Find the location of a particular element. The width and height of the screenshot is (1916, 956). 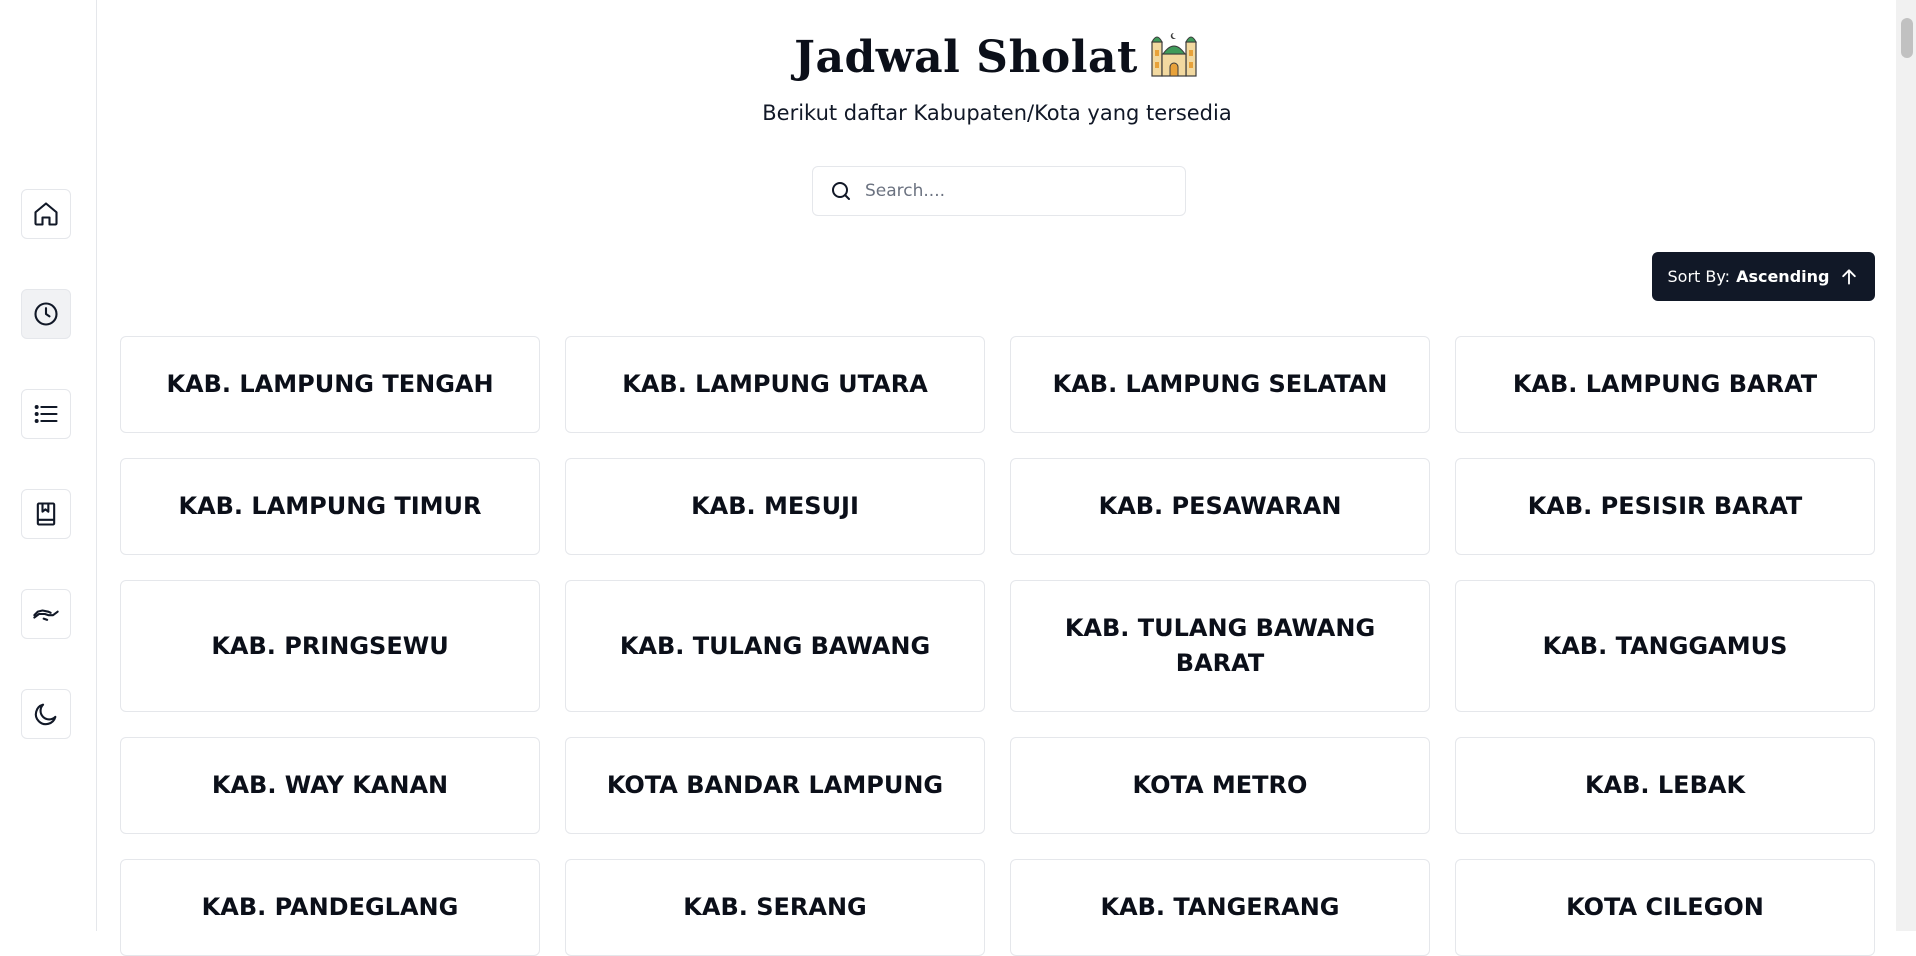

sort-label: Sort By: is located at coordinates (1699, 276).